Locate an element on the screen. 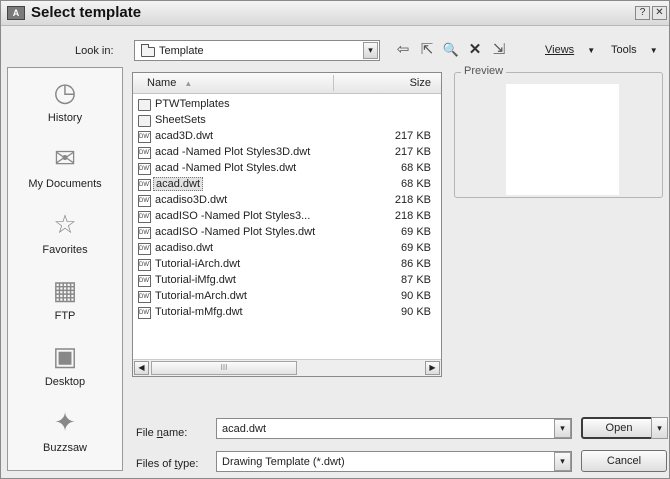 This screenshot has height=479, width=670. open-button: Open is located at coordinates (619, 428).